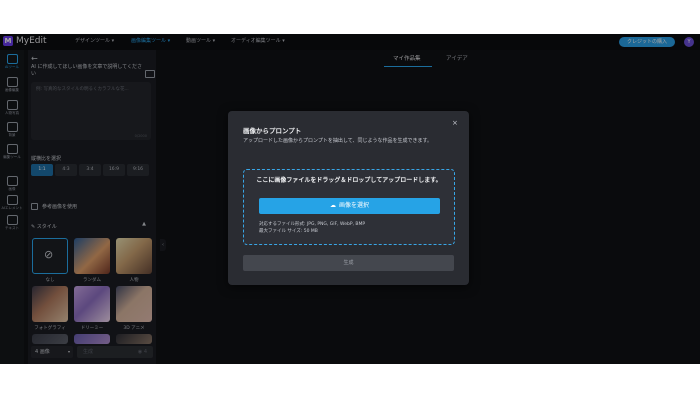 This screenshot has height=400, width=700. I want to click on dialog-description: アップロードした画像からプロンプトを抽出して、同じような作品を生成できます。, so click(337, 141).